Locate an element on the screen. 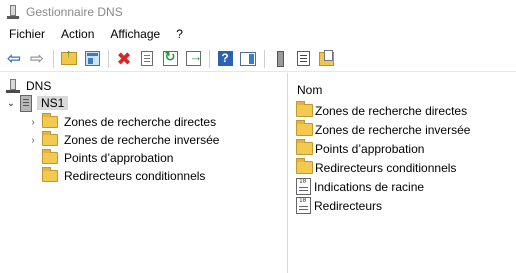  dns-icon is located at coordinates (13, 86).